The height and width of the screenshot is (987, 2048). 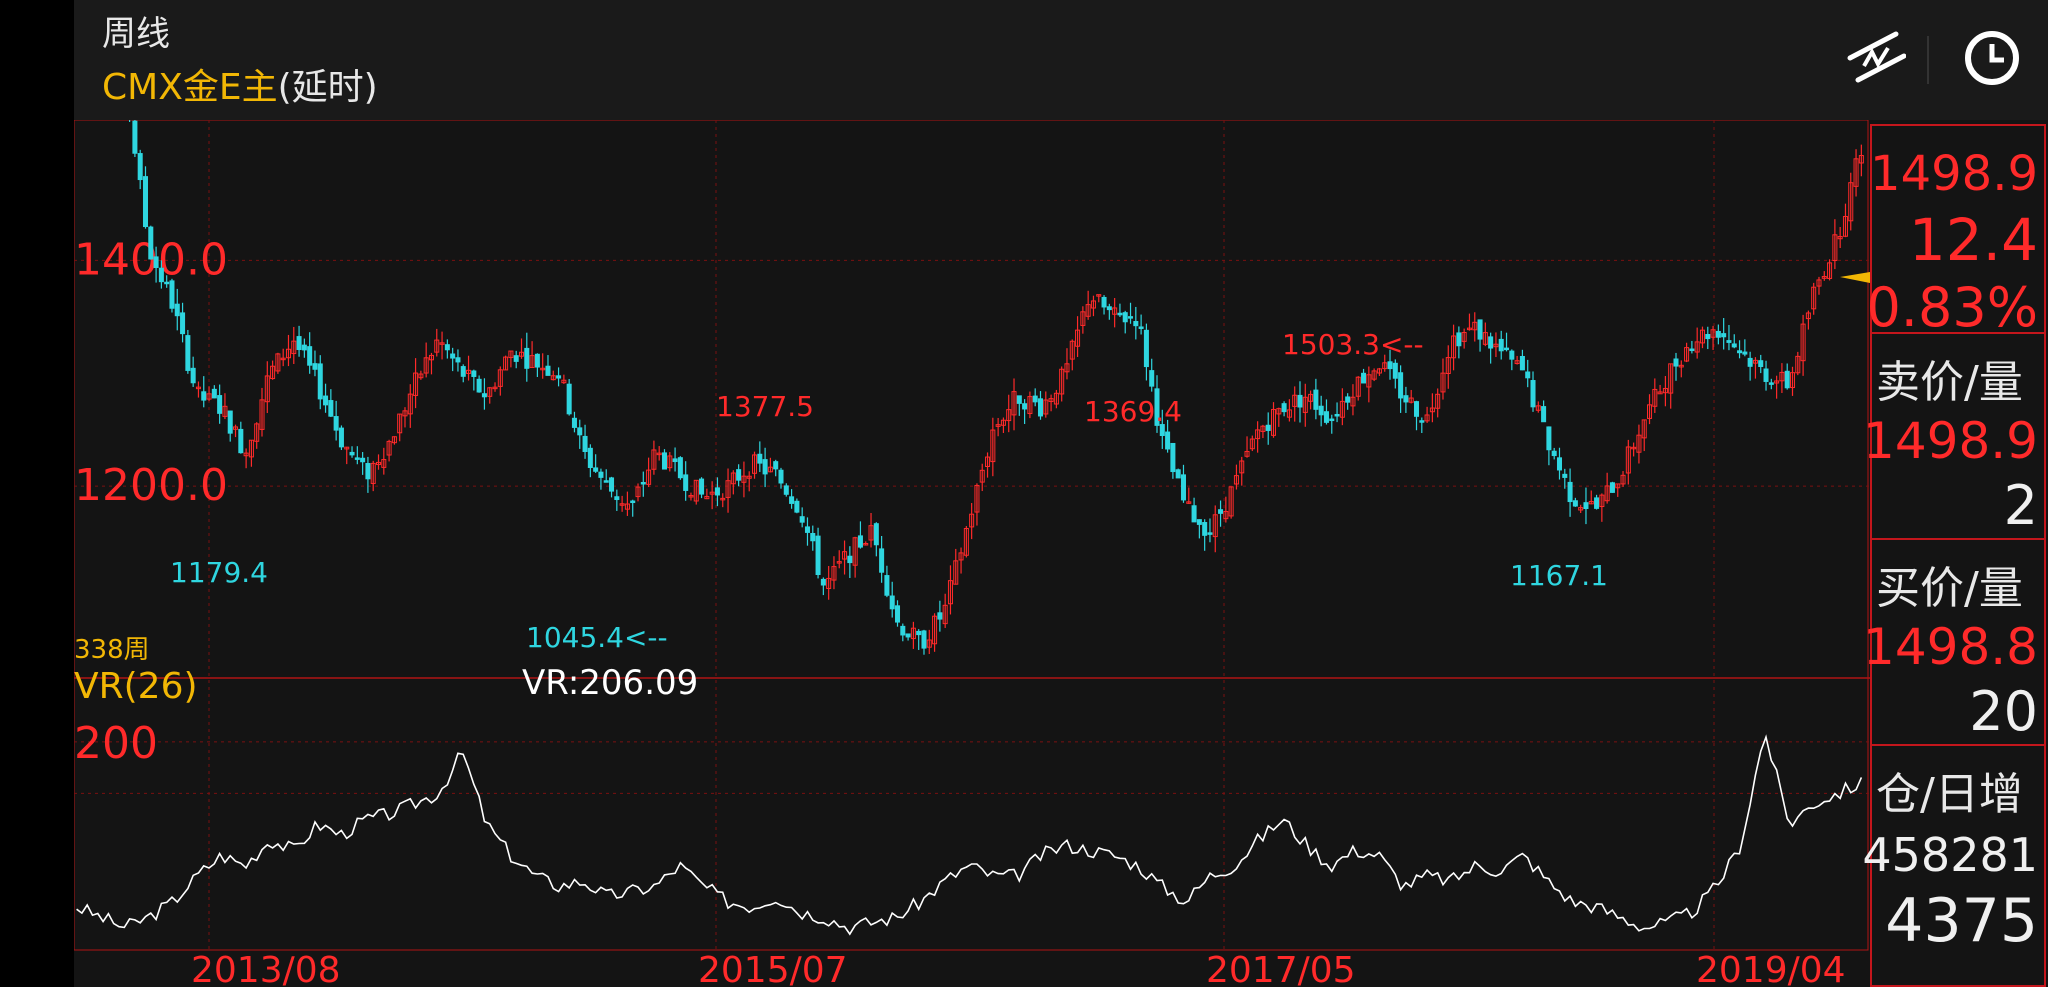 I want to click on instrument-suffix: (延时), so click(x=327, y=87).